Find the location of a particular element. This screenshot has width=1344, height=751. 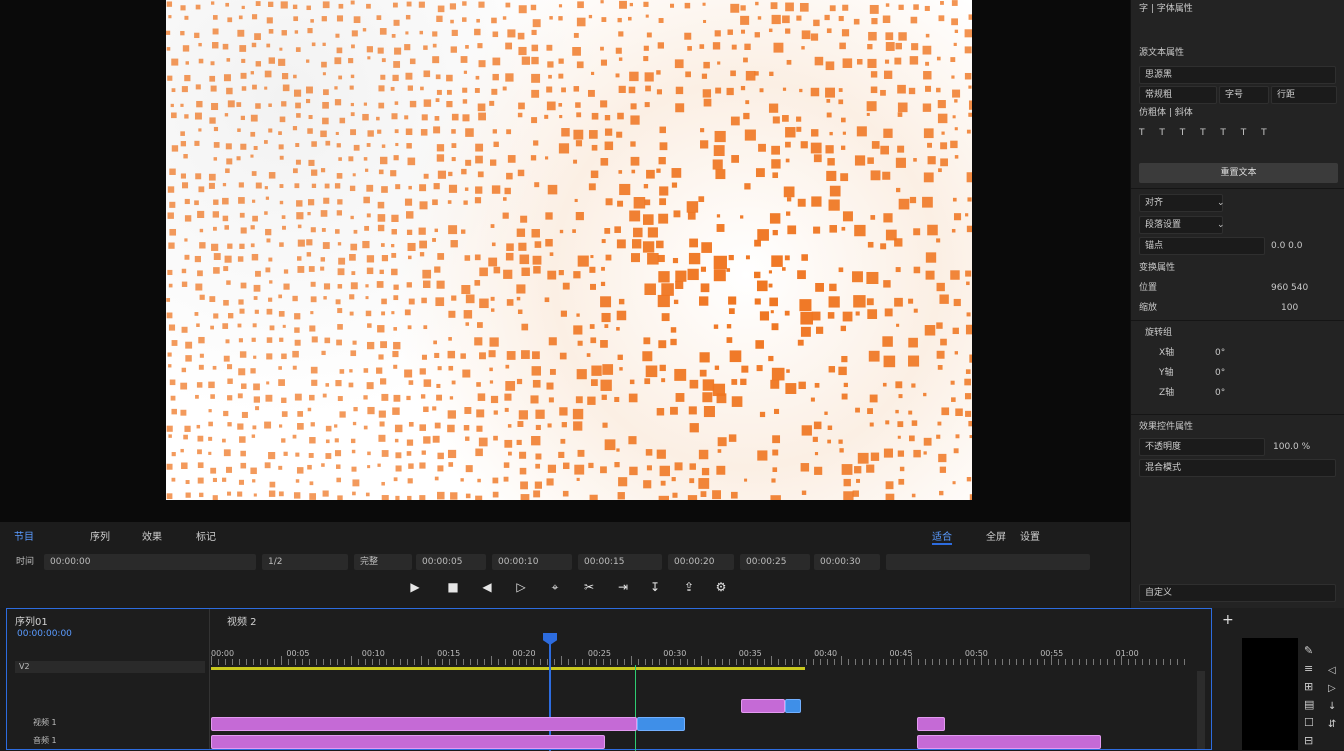

rotation-x-value: 0° is located at coordinates (1275, 353).